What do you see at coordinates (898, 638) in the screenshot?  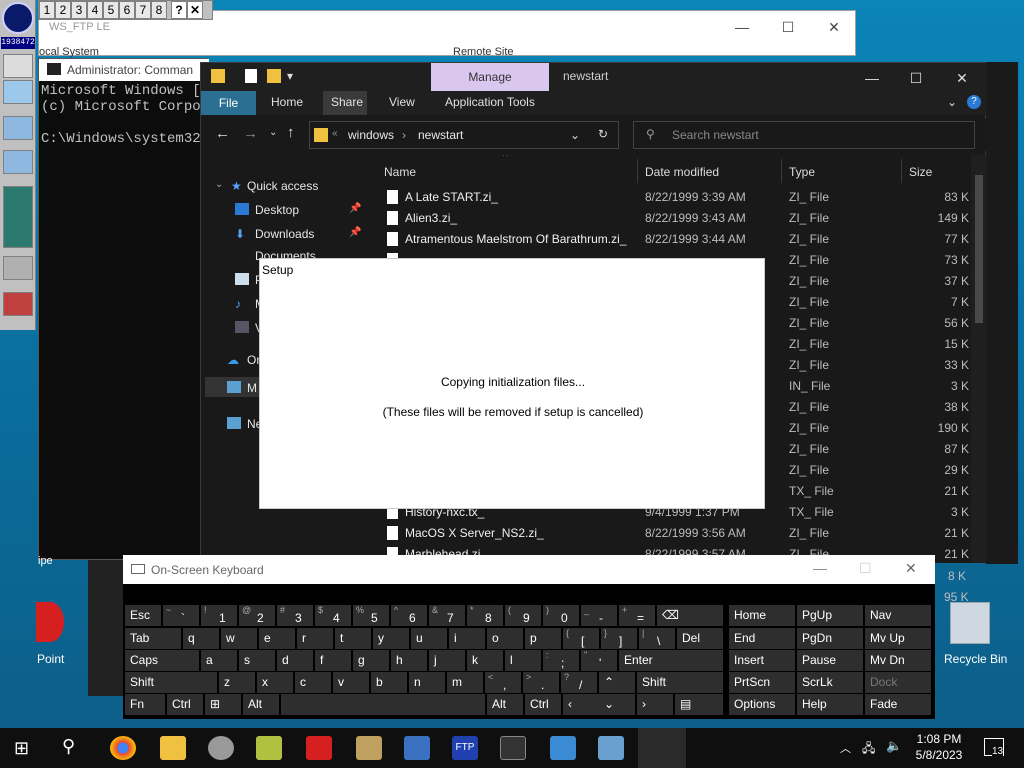 I see `key-mvup: Mv Up` at bounding box center [898, 638].